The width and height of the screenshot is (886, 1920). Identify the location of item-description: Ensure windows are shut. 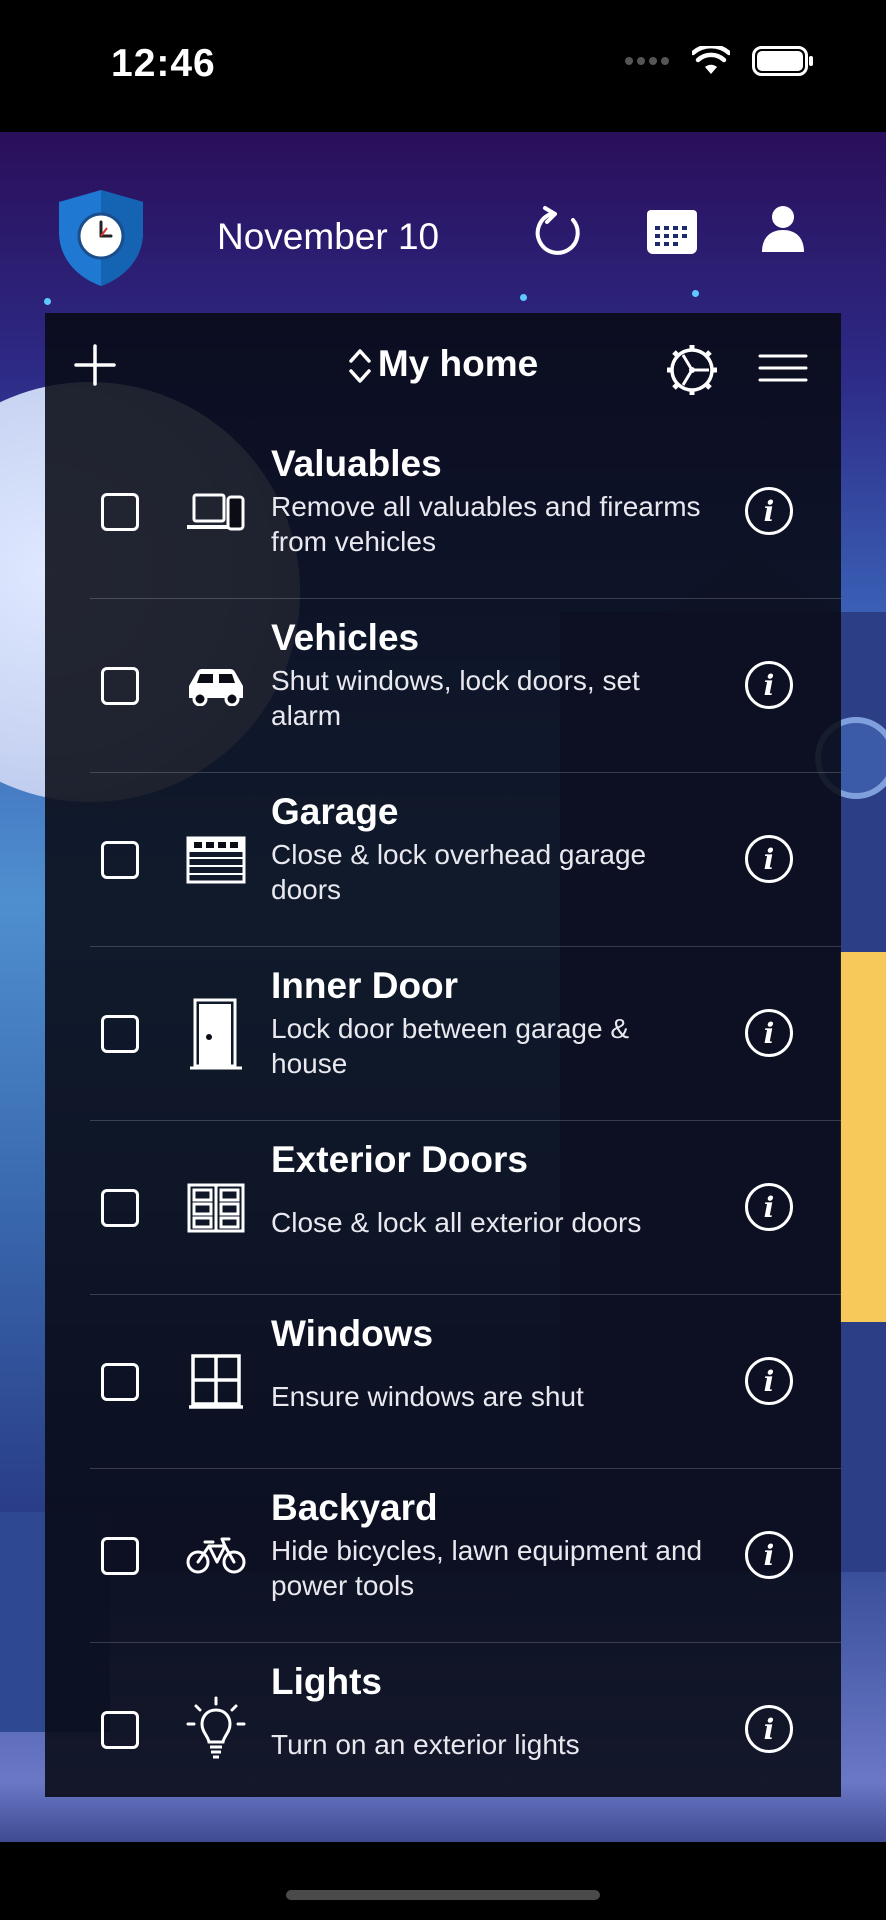
(427, 1396).